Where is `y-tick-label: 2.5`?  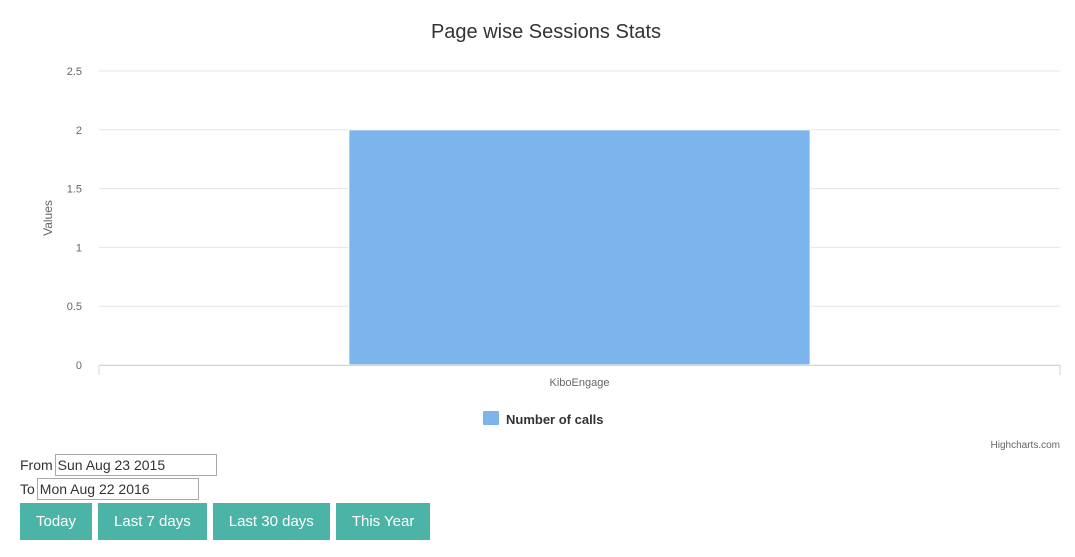
y-tick-label: 2.5 is located at coordinates (74, 72).